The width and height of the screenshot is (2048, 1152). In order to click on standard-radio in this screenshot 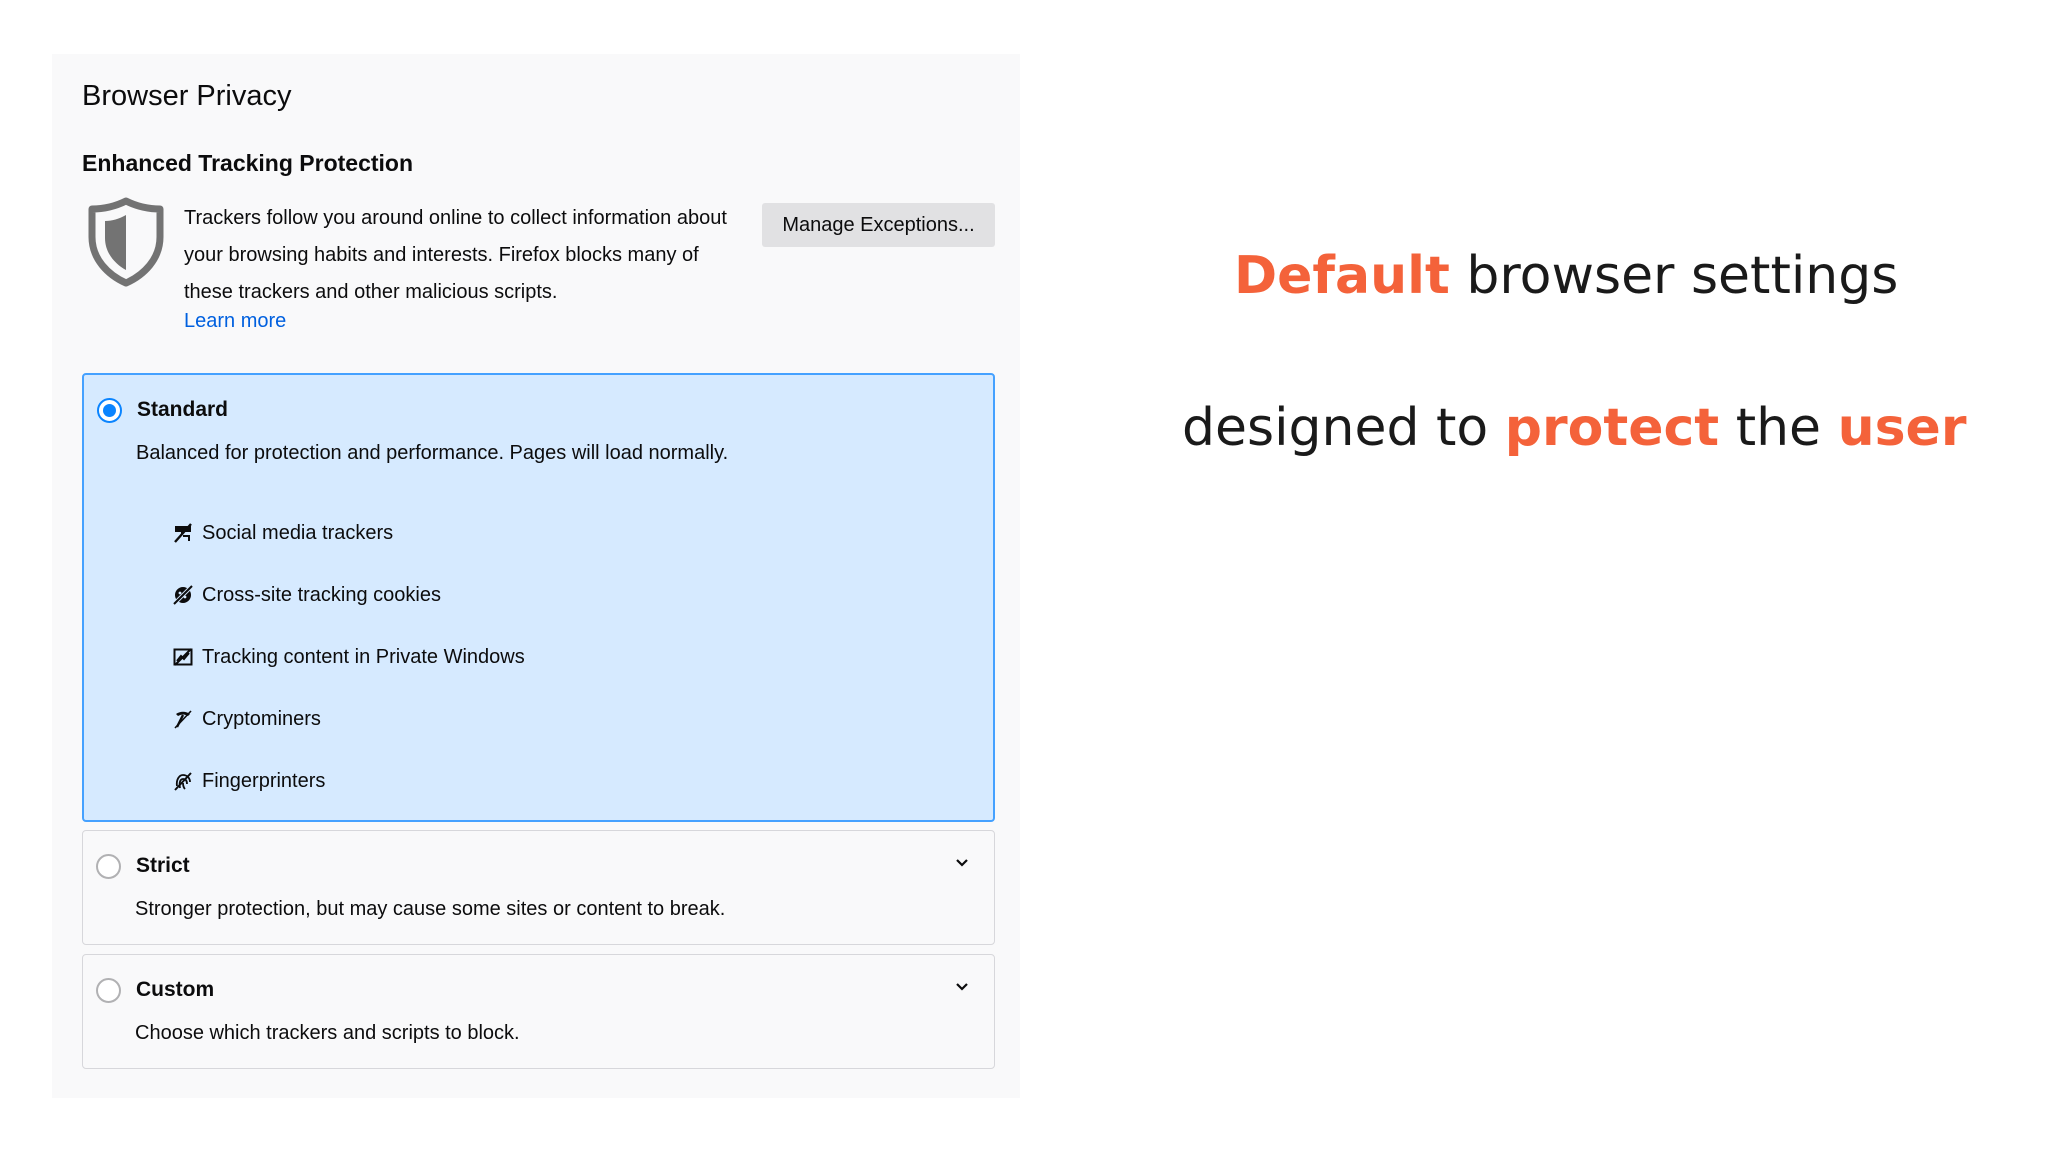, I will do `click(109, 410)`.